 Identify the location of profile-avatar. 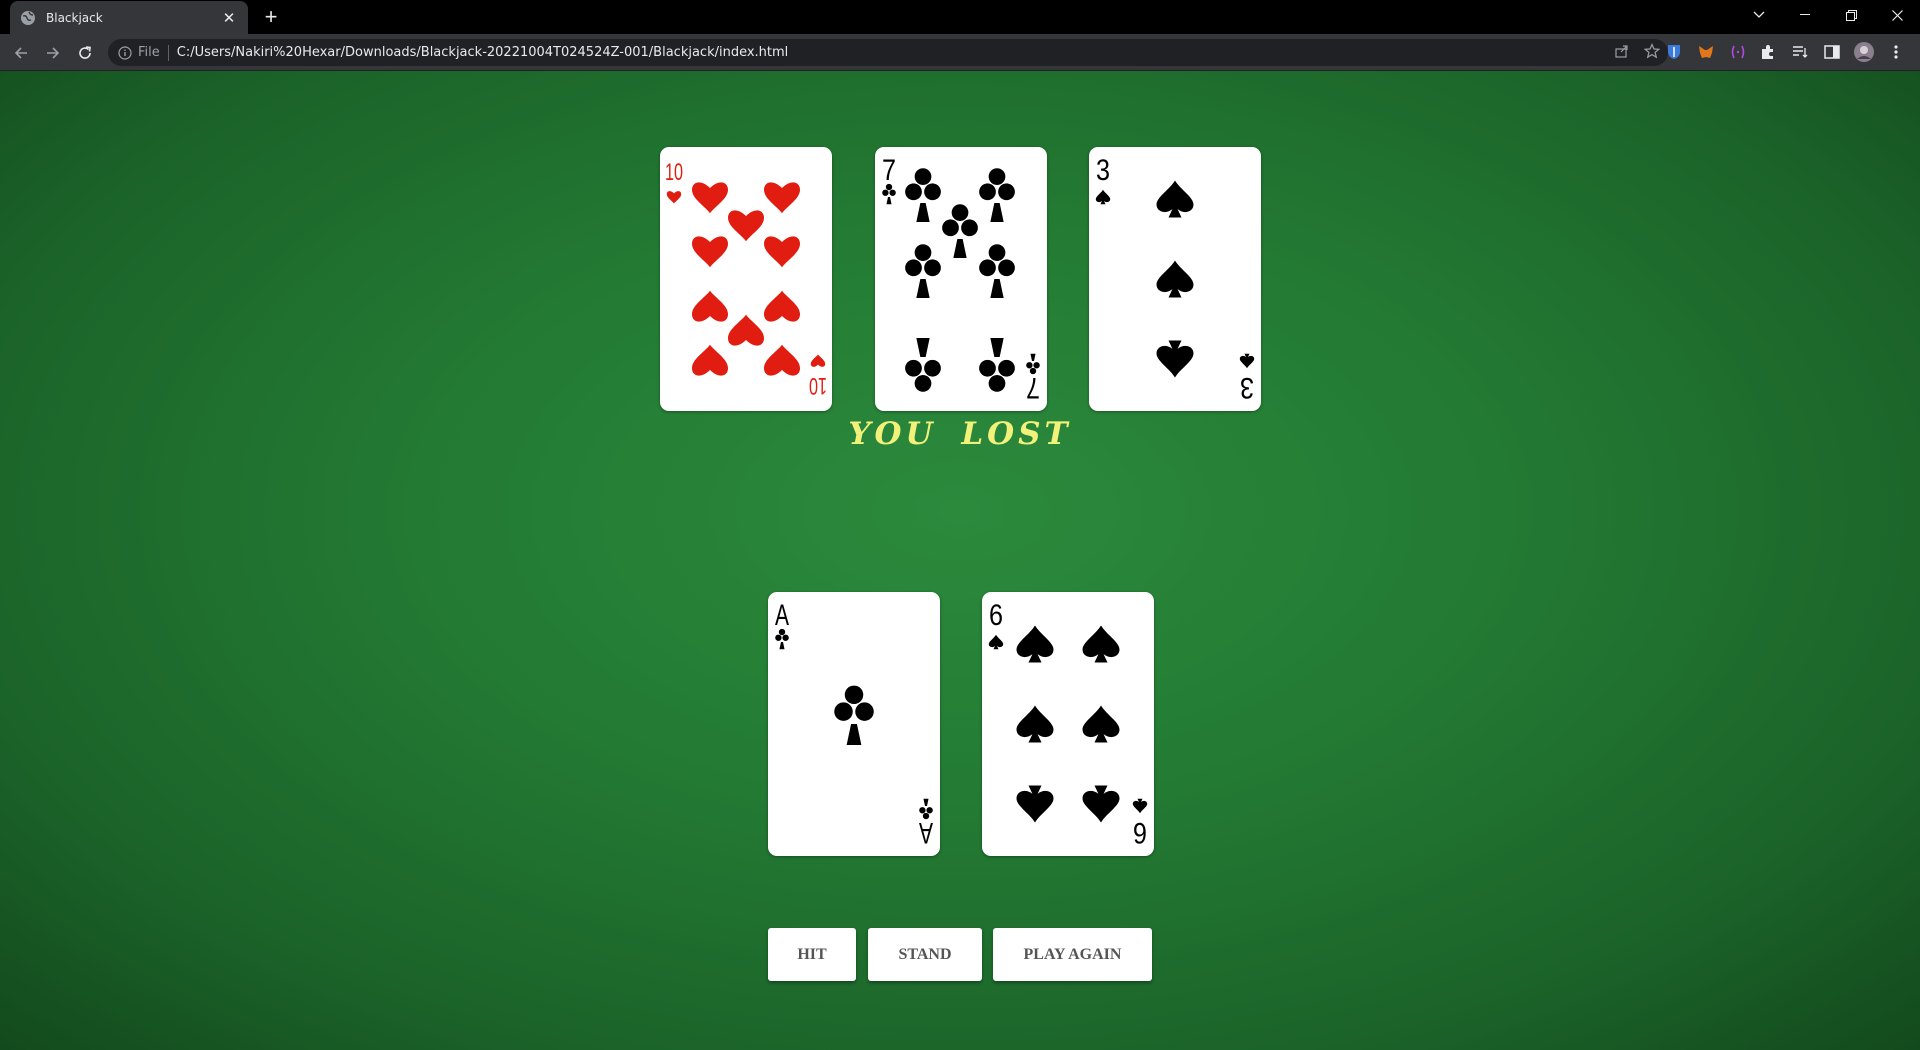
(1864, 52).